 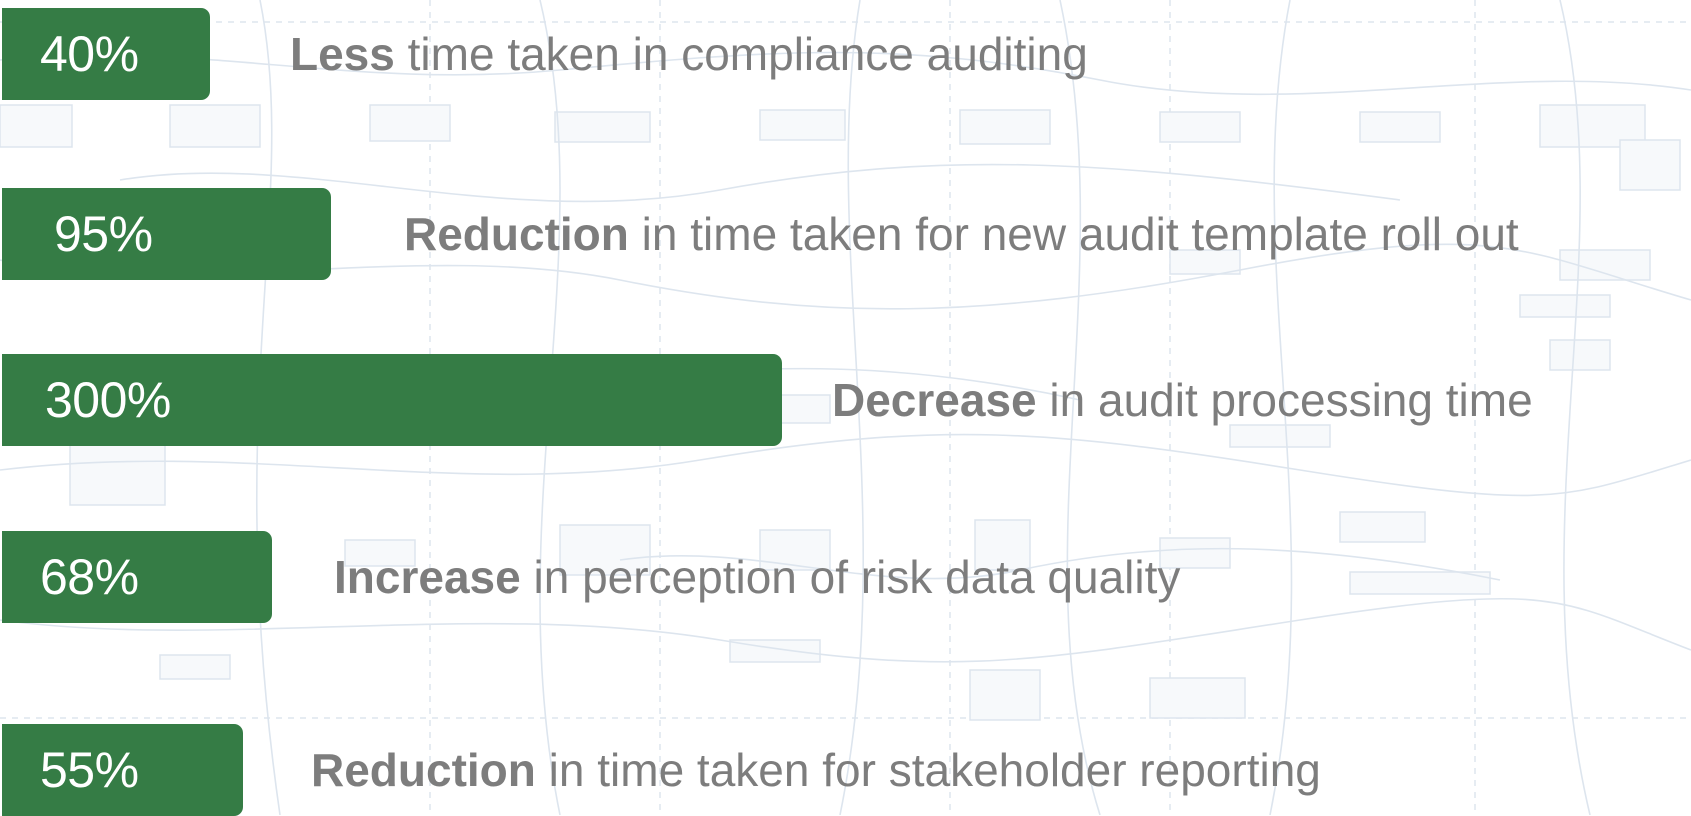 What do you see at coordinates (850, 577) in the screenshot?
I see `metric-caption-rest: in perception of risk data quality` at bounding box center [850, 577].